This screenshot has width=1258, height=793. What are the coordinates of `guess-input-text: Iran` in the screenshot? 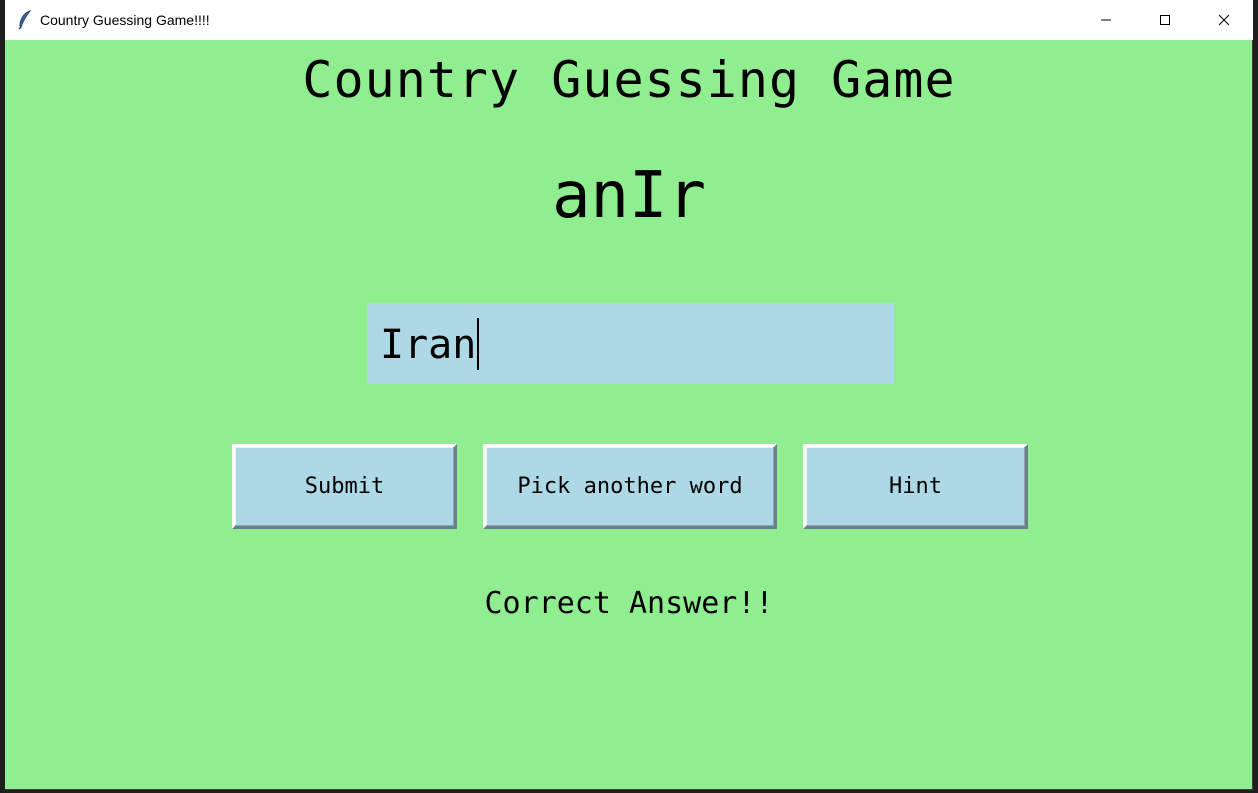 It's located at (430, 344).